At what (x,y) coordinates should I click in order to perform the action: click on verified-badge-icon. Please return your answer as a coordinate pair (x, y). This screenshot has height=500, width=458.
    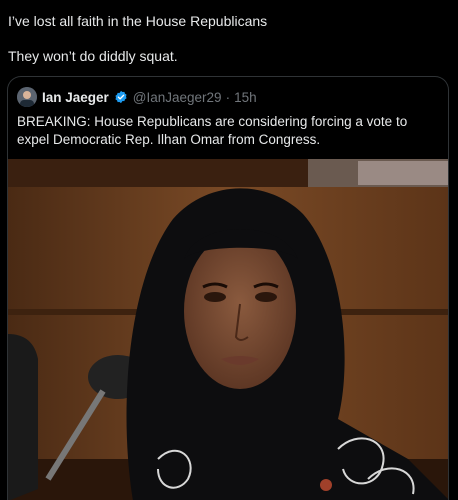
    Looking at the image, I should click on (121, 97).